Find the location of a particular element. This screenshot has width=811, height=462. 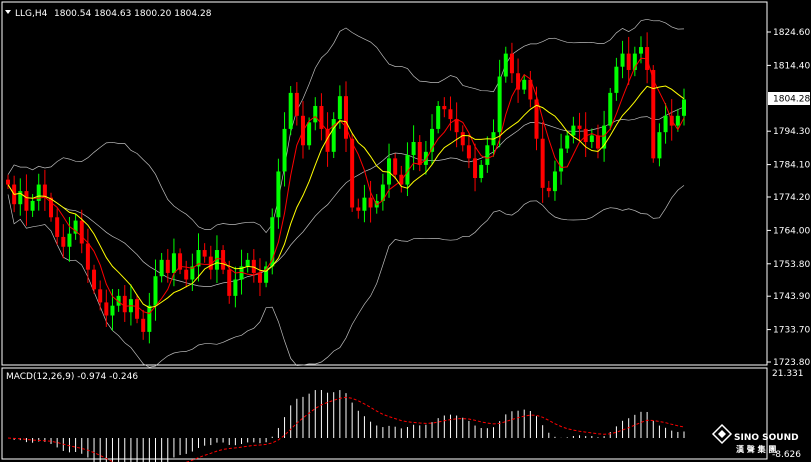

current-price-label: 1804.28 is located at coordinates (791, 100).